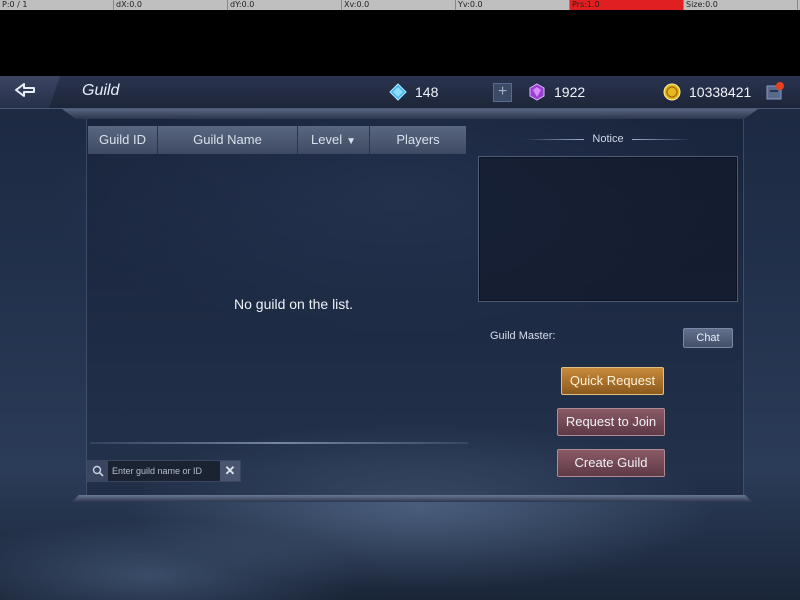 The height and width of the screenshot is (600, 800). What do you see at coordinates (171, 5) in the screenshot?
I see `debug-dx: dX:0.0` at bounding box center [171, 5].